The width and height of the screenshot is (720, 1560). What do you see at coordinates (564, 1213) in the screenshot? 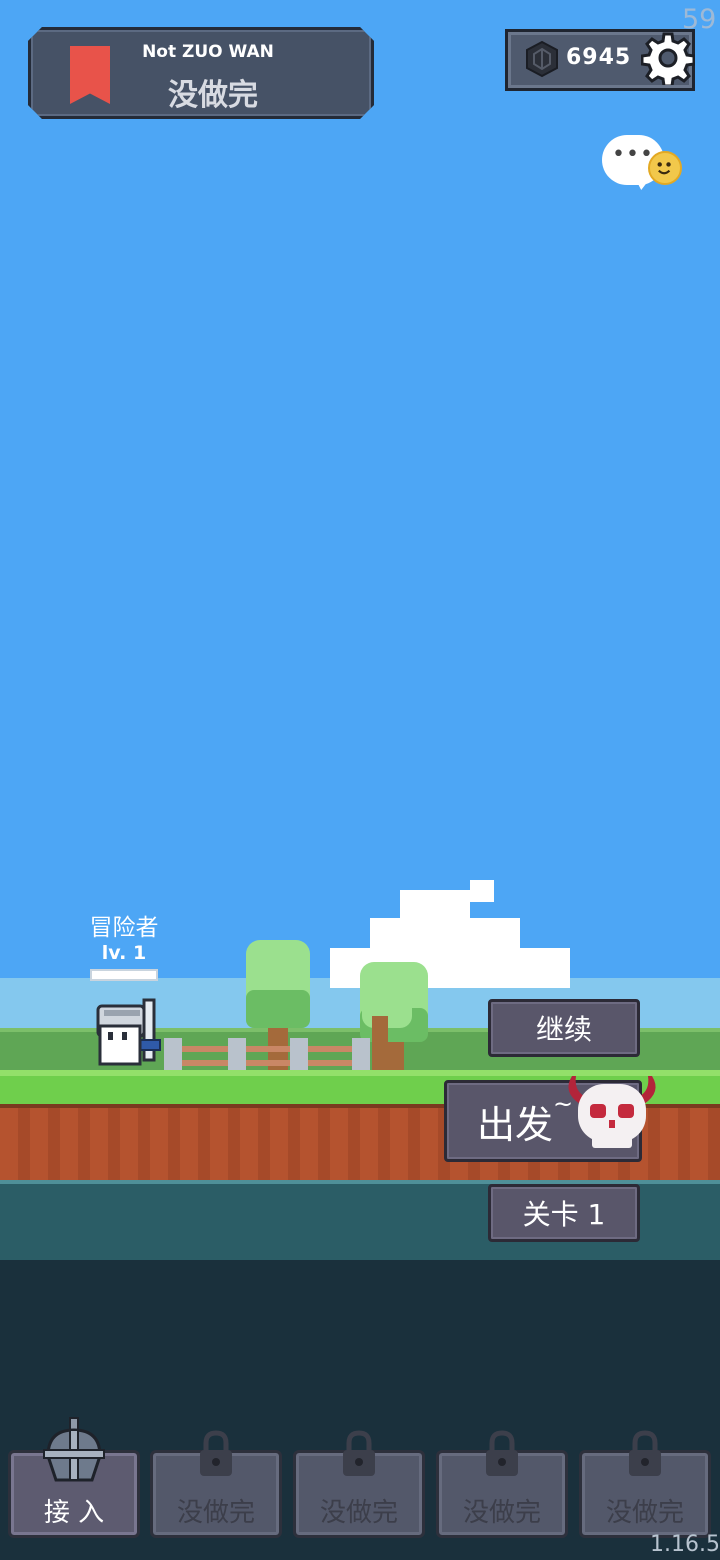
I see `stage-button: 关卡 1` at bounding box center [564, 1213].